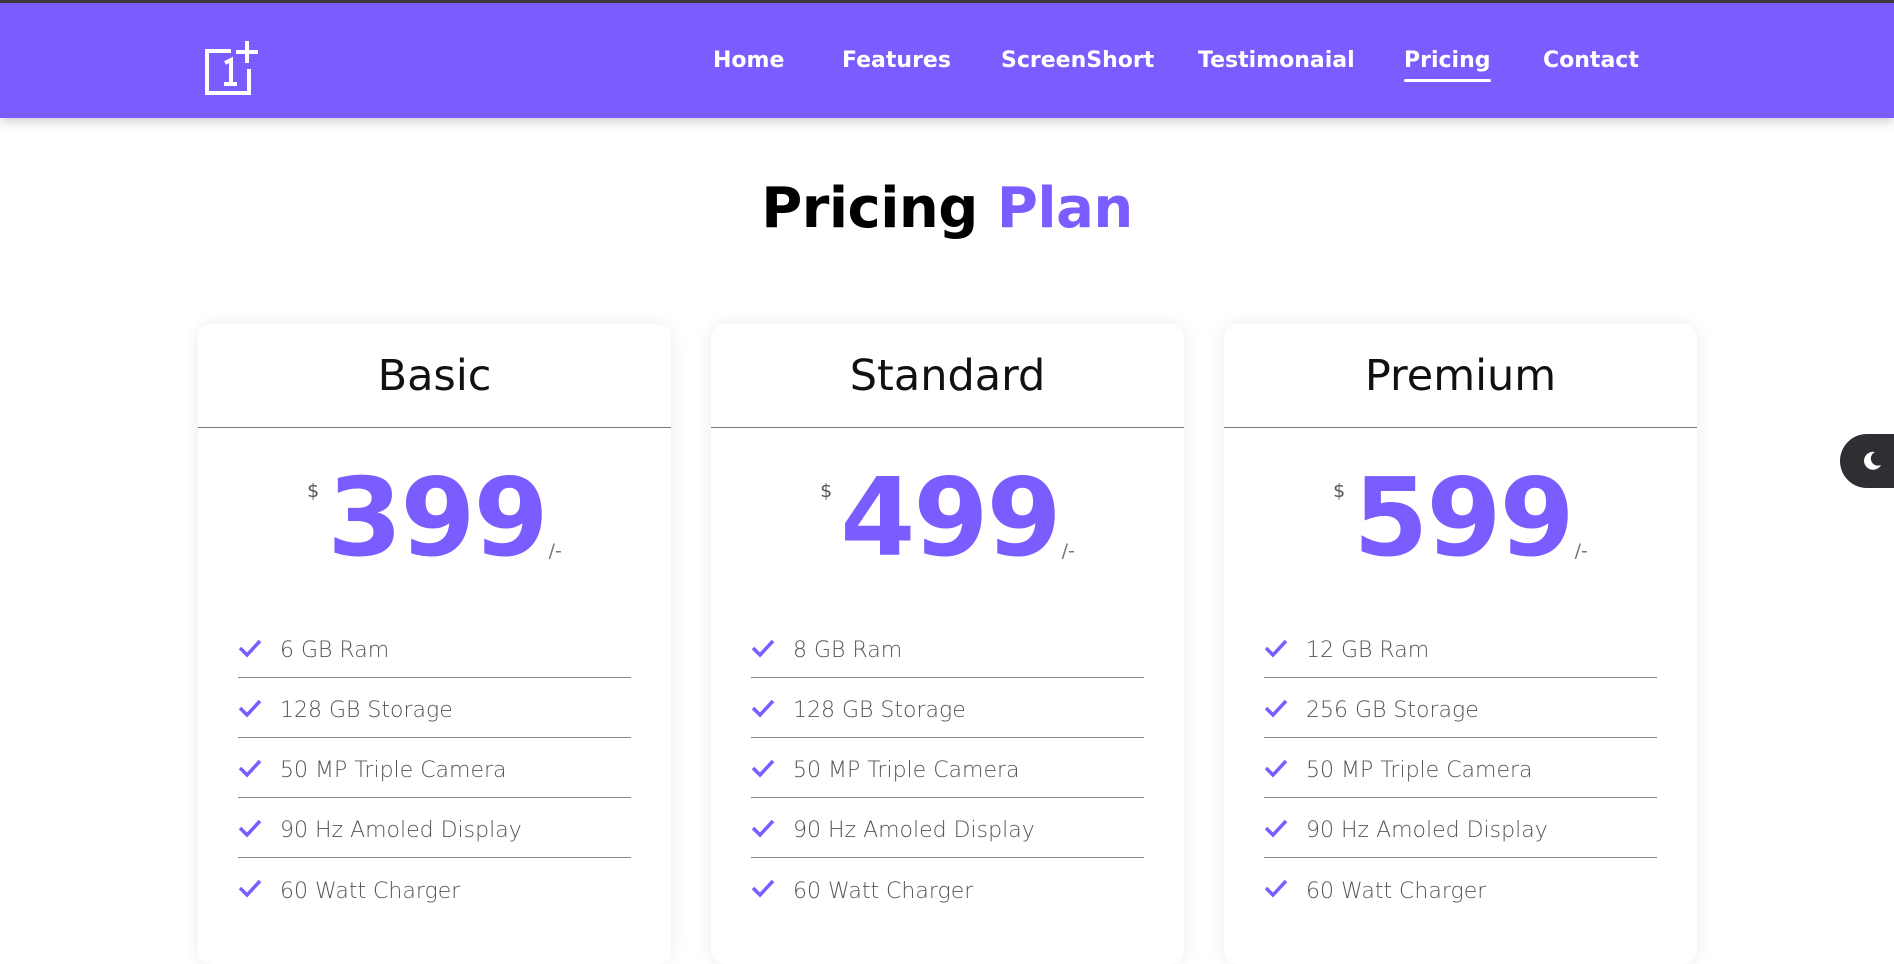 The width and height of the screenshot is (1894, 964). I want to click on feature-item: 6 GB Ram, so click(434, 648).